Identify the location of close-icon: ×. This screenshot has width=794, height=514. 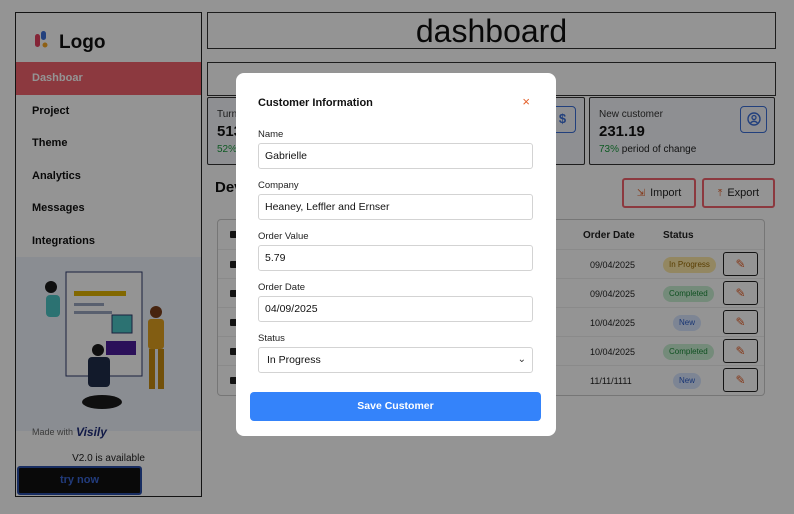
(526, 101).